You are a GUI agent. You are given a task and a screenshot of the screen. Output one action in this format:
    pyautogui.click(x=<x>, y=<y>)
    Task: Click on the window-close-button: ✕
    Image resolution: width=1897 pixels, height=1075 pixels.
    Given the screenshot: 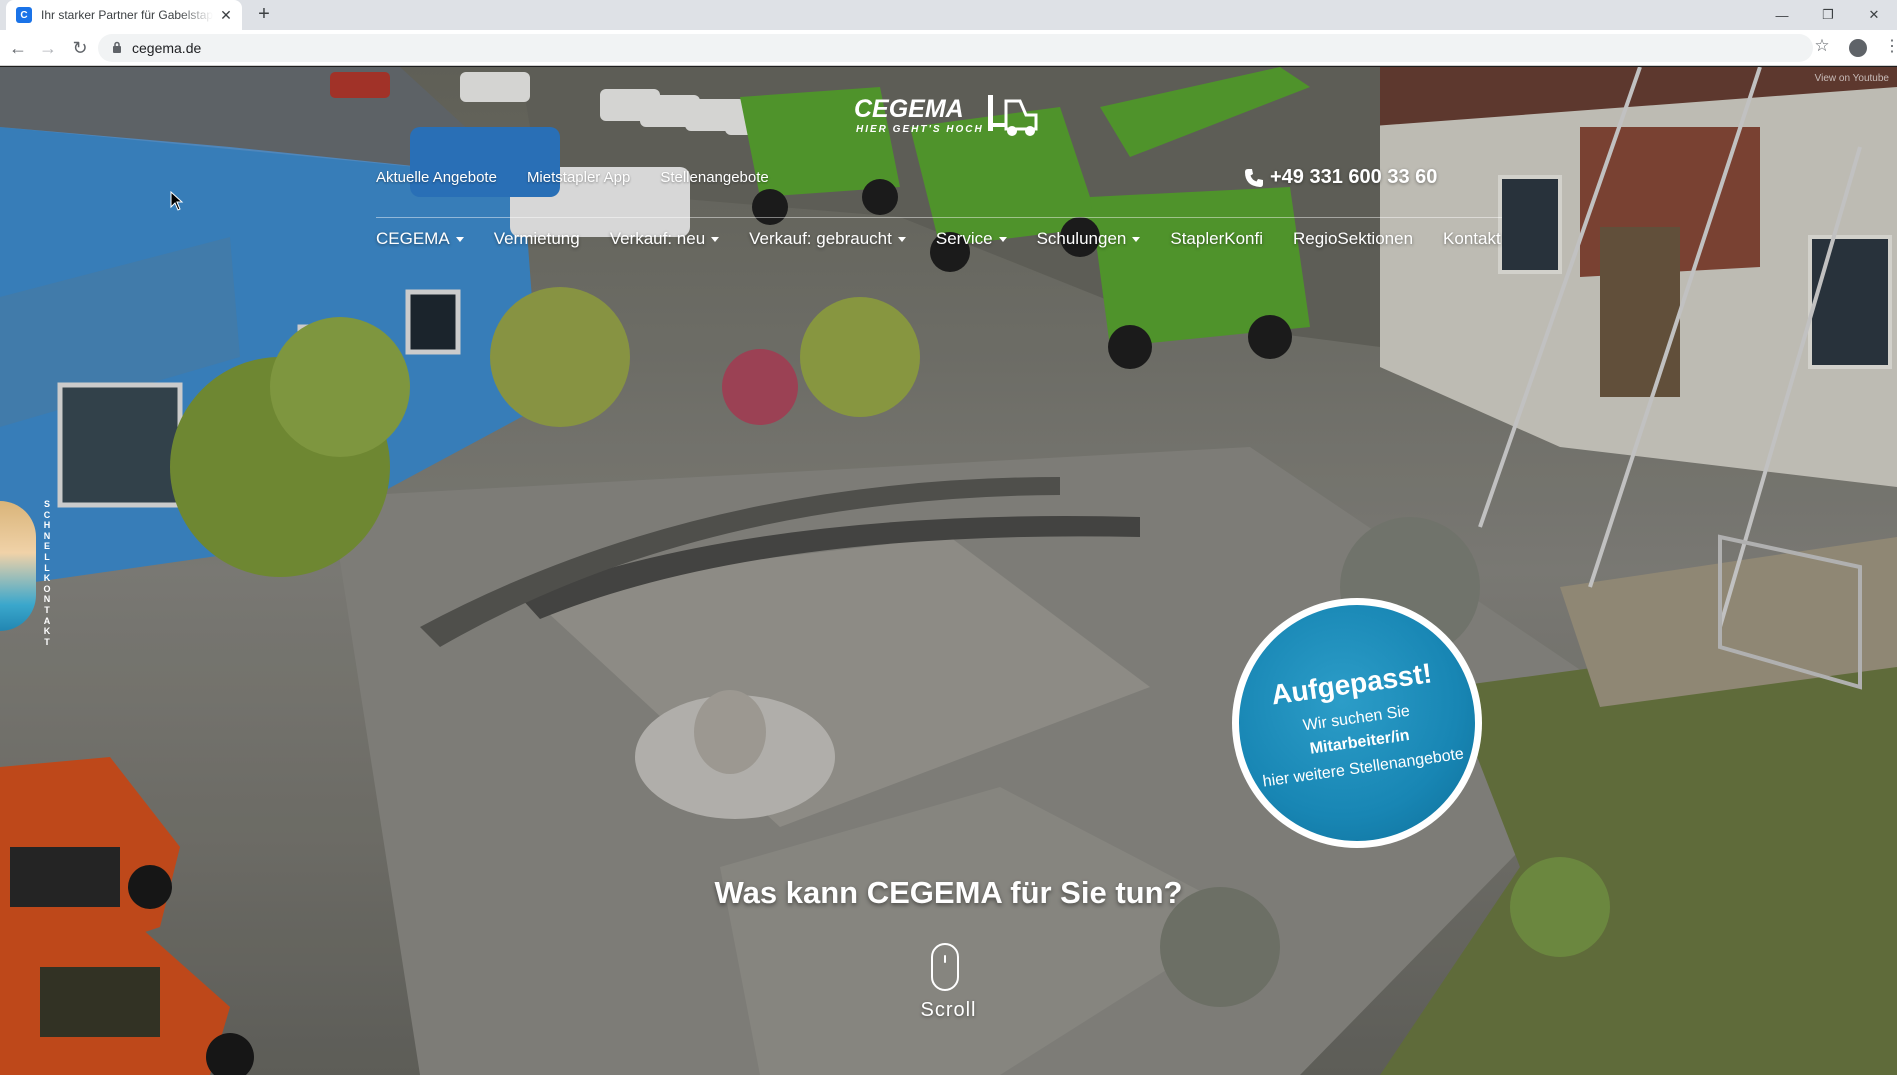 What is the action you would take?
    pyautogui.click(x=1874, y=15)
    